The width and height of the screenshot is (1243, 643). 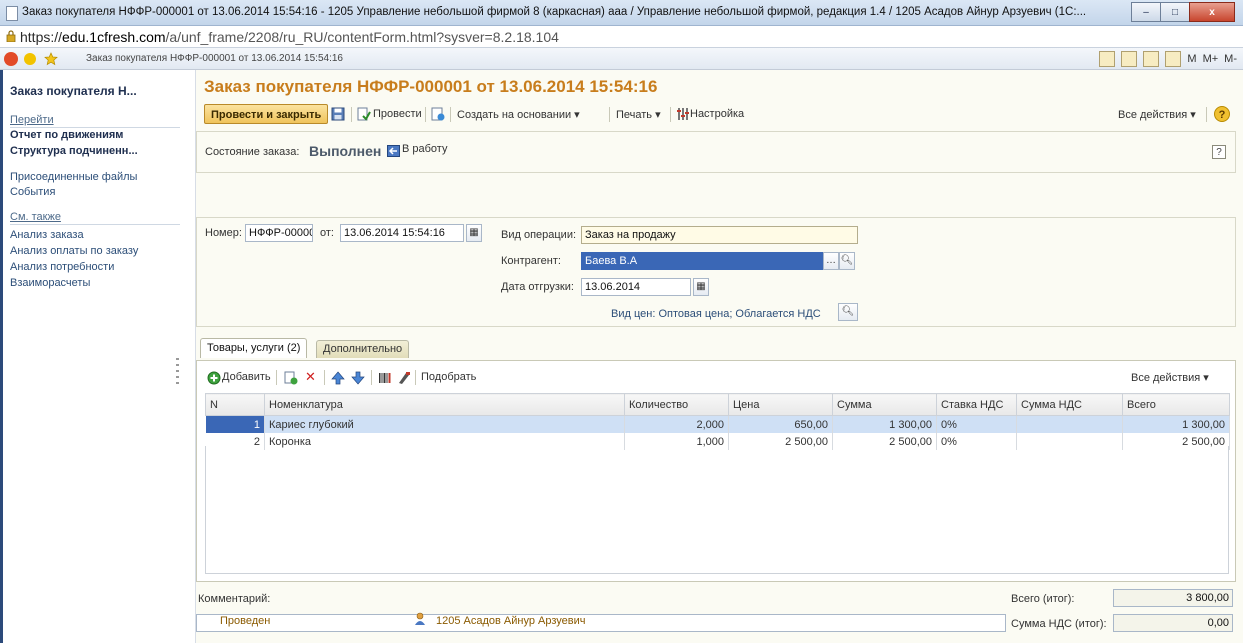 What do you see at coordinates (223, 233) in the screenshot?
I see `number-label: Номер:` at bounding box center [223, 233].